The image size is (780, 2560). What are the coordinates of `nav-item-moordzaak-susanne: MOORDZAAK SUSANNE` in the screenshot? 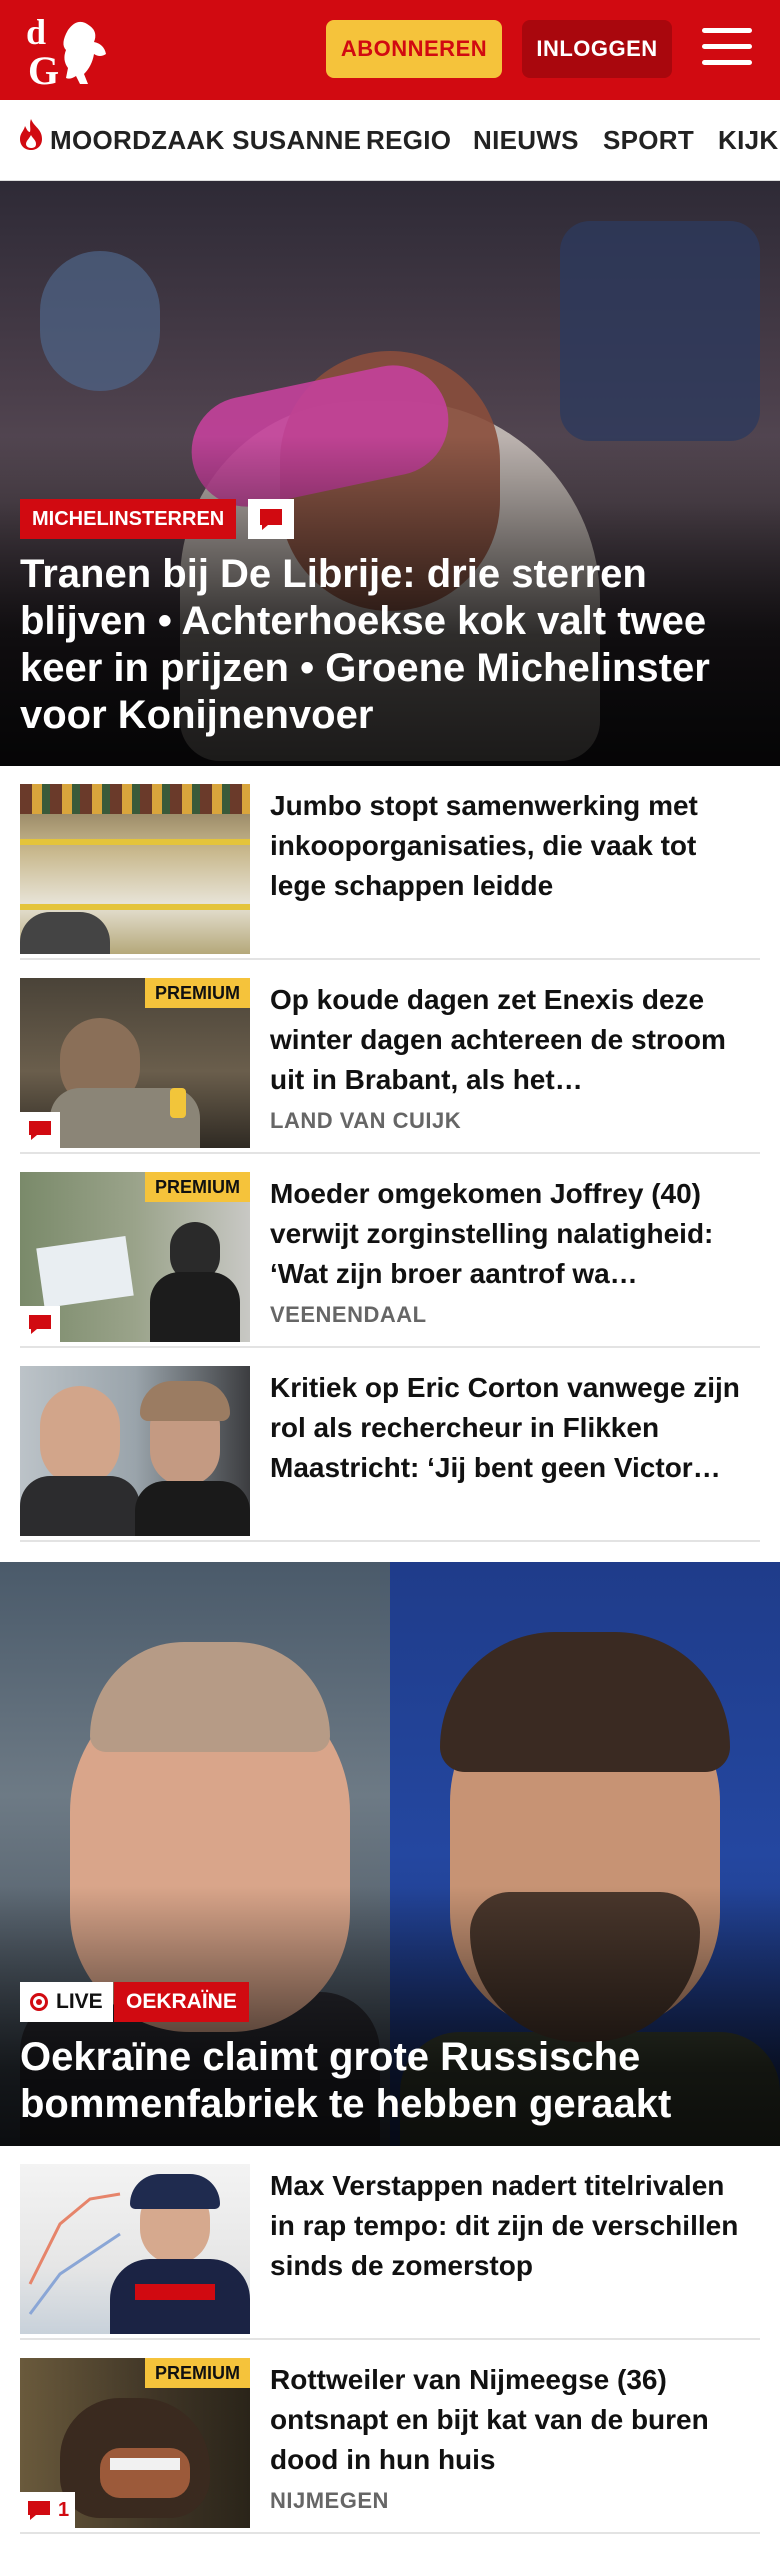 It's located at (188, 140).